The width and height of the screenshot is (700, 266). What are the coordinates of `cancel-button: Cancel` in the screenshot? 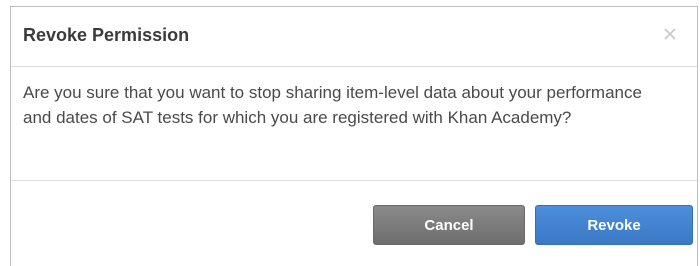 It's located at (449, 225).